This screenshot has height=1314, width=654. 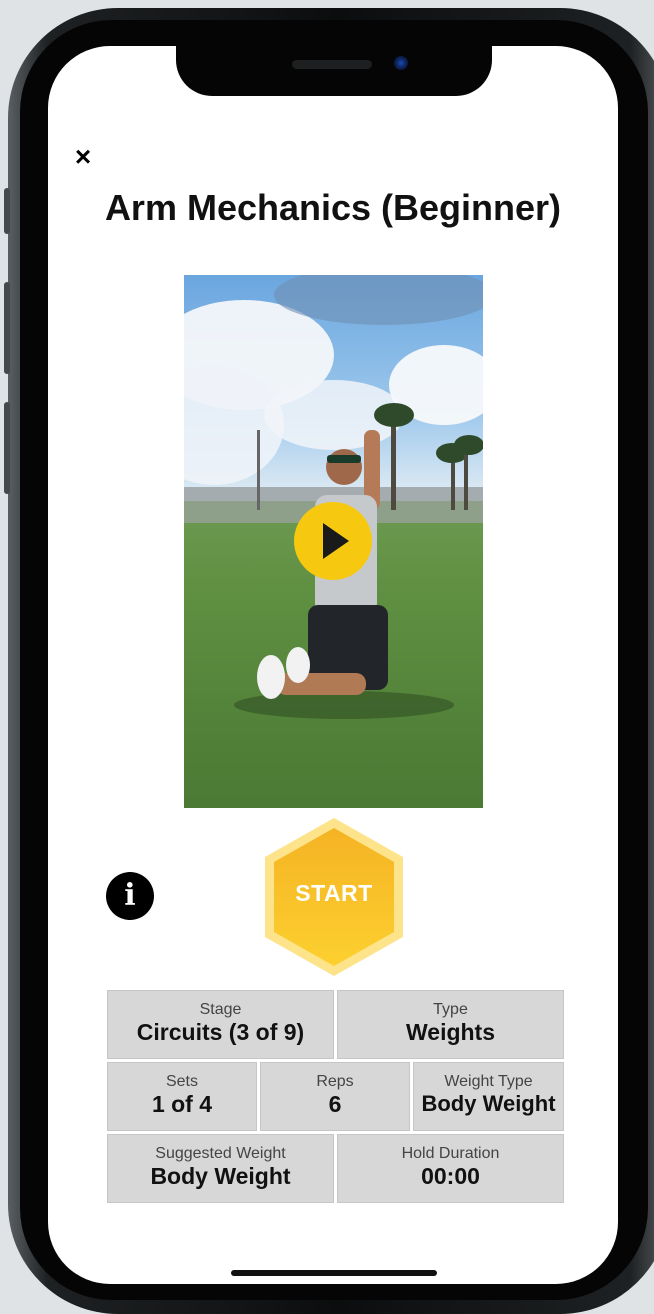 What do you see at coordinates (182, 1104) in the screenshot?
I see `sets-value: 1 of 4` at bounding box center [182, 1104].